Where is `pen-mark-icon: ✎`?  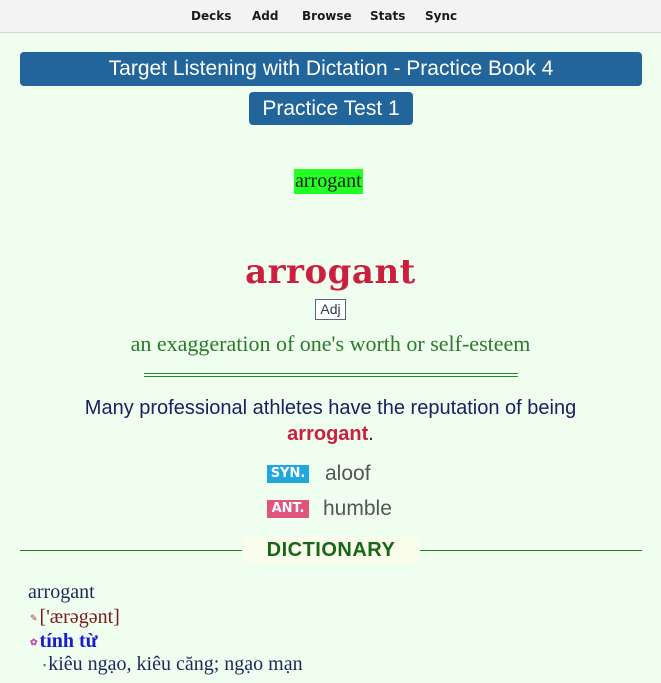
pen-mark-icon: ✎ is located at coordinates (34, 618).